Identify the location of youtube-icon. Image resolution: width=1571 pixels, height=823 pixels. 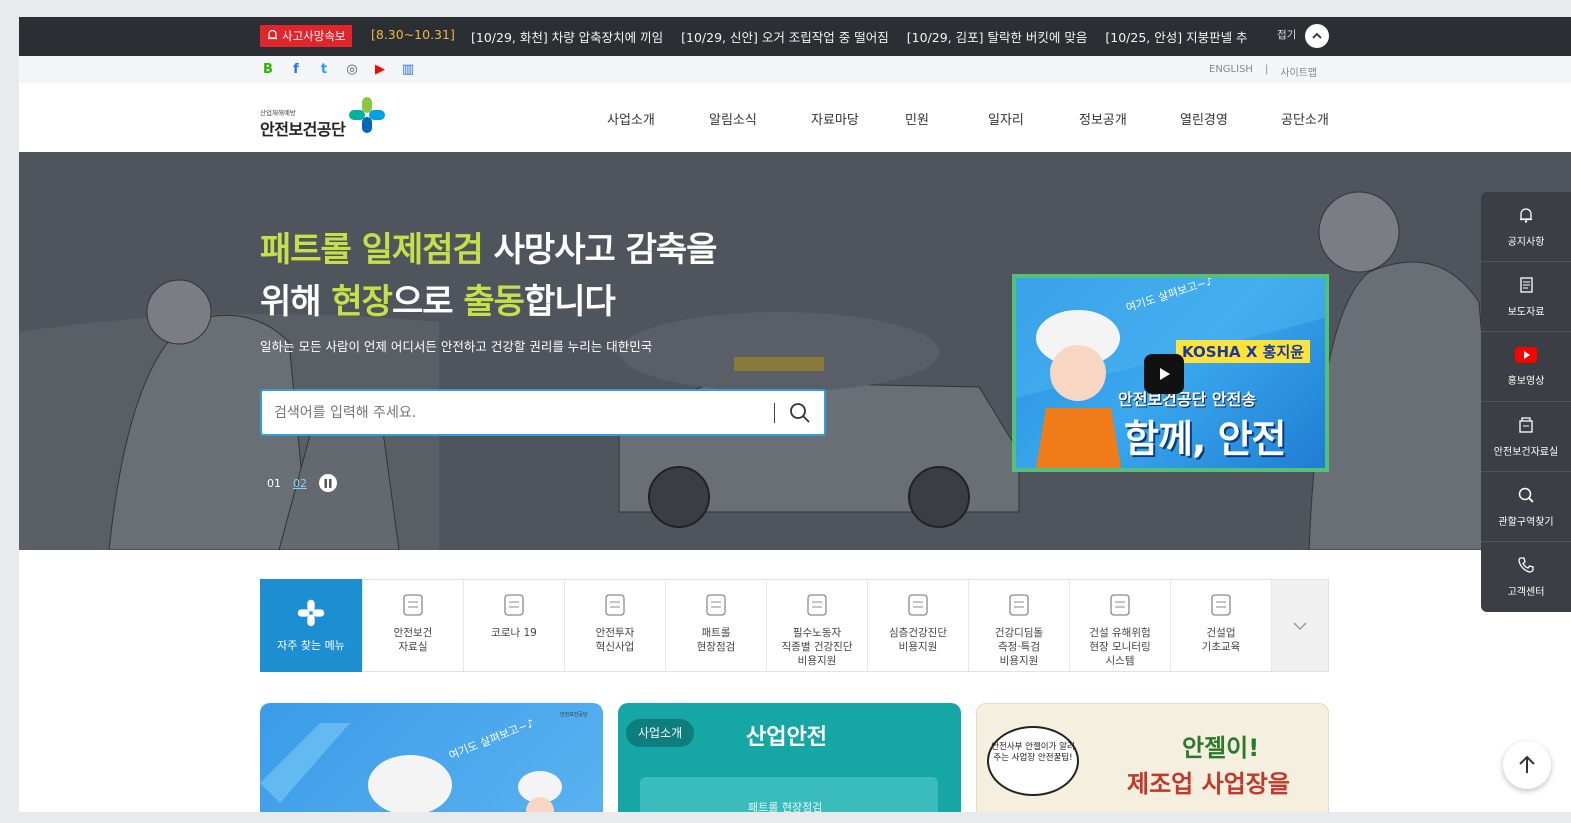
(1526, 356).